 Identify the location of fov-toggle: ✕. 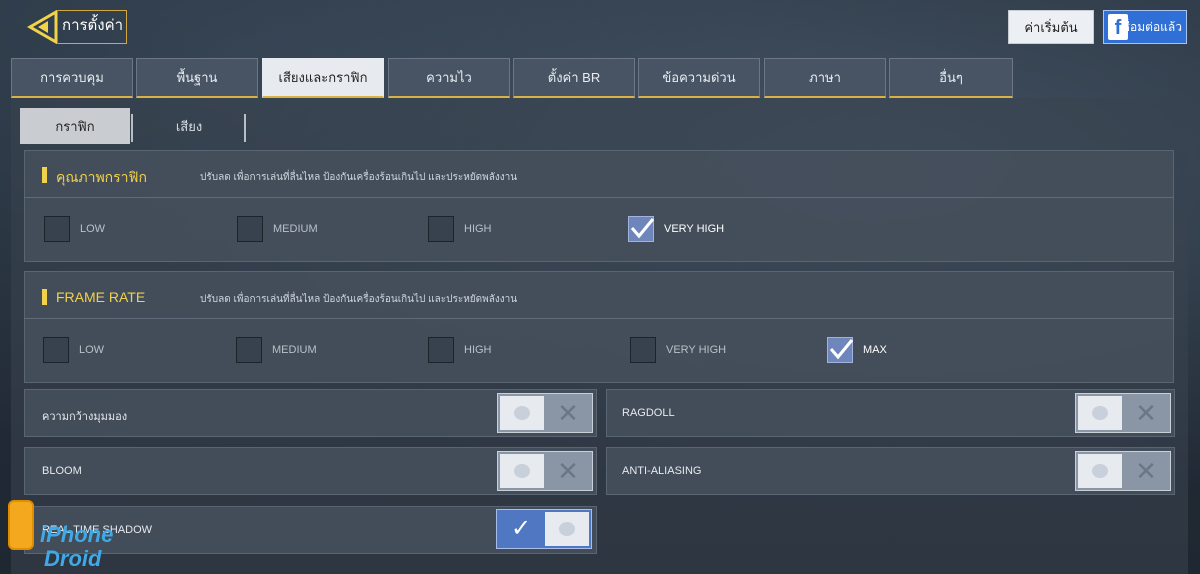
(545, 413).